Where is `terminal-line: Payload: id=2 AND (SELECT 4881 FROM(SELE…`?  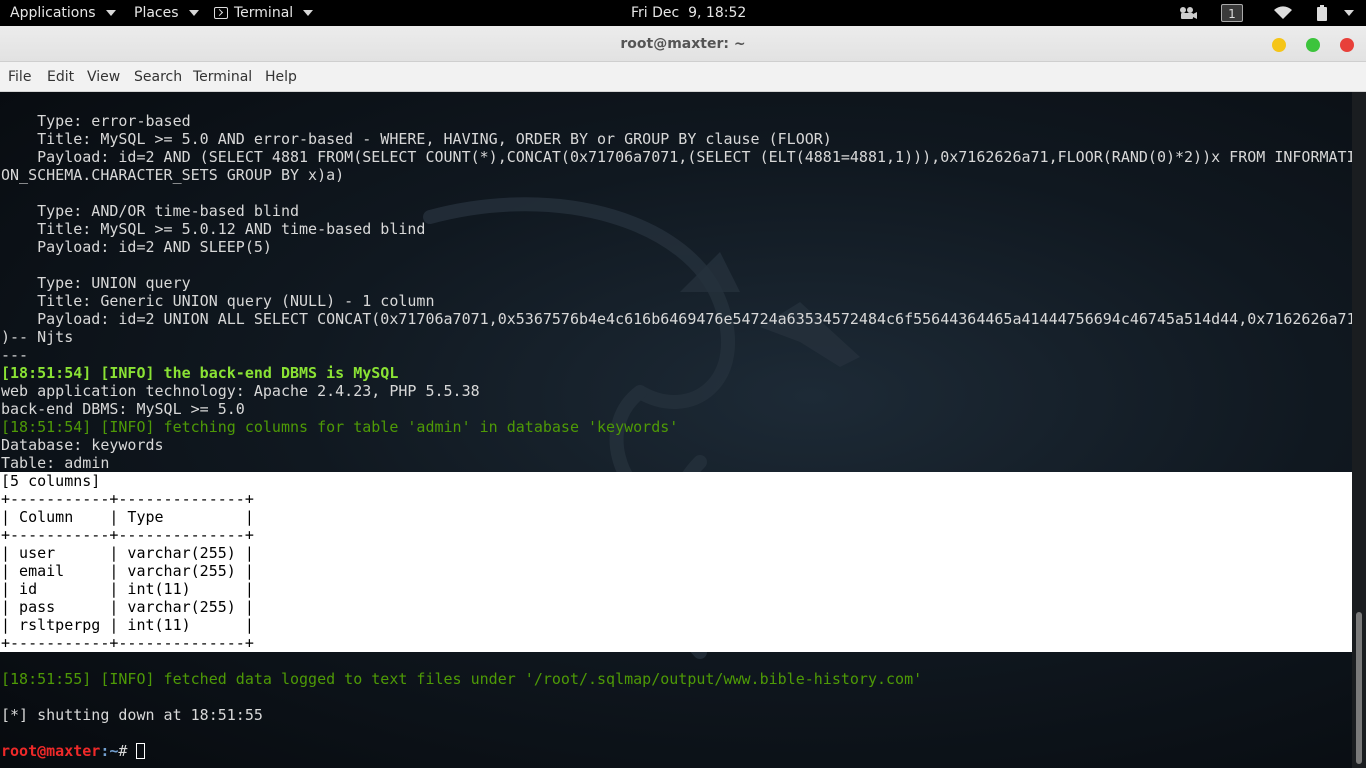
terminal-line: Payload: id=2 AND (SELECT 4881 FROM(SELE… is located at coordinates (676, 157).